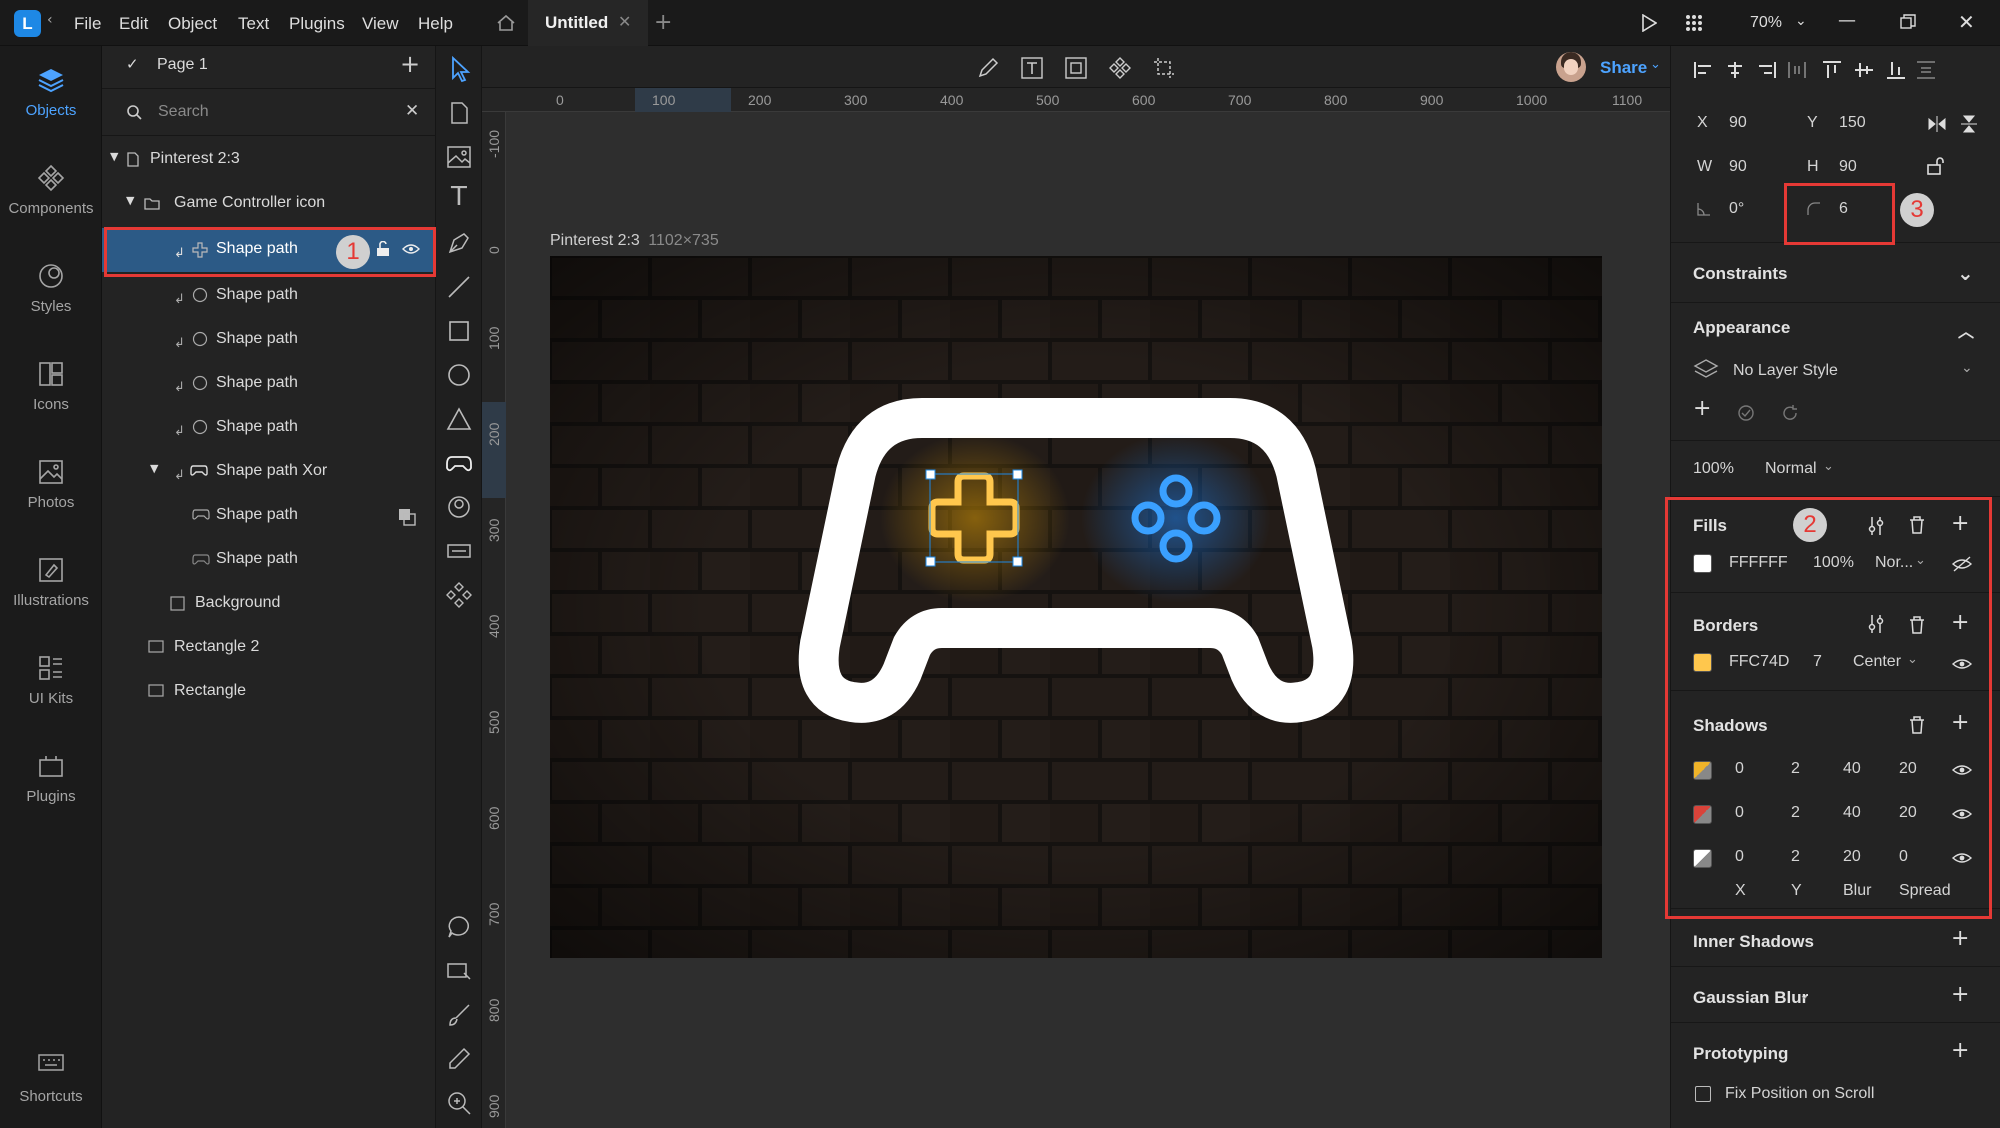  I want to click on w-input: 90, so click(1738, 167).